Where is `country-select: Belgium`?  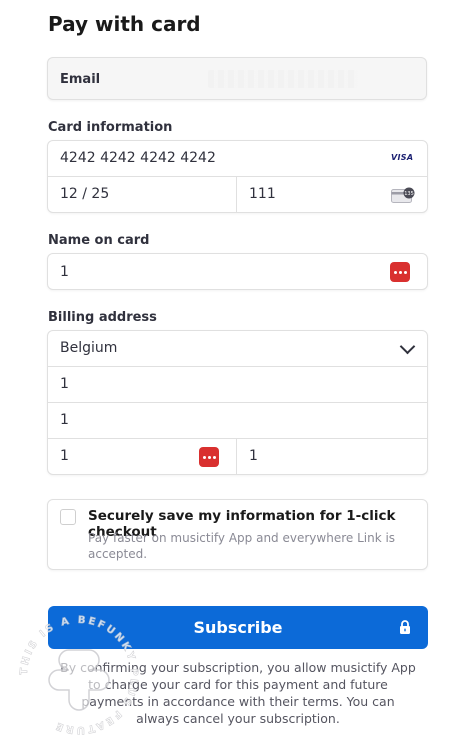
country-select: Belgium is located at coordinates (237, 349).